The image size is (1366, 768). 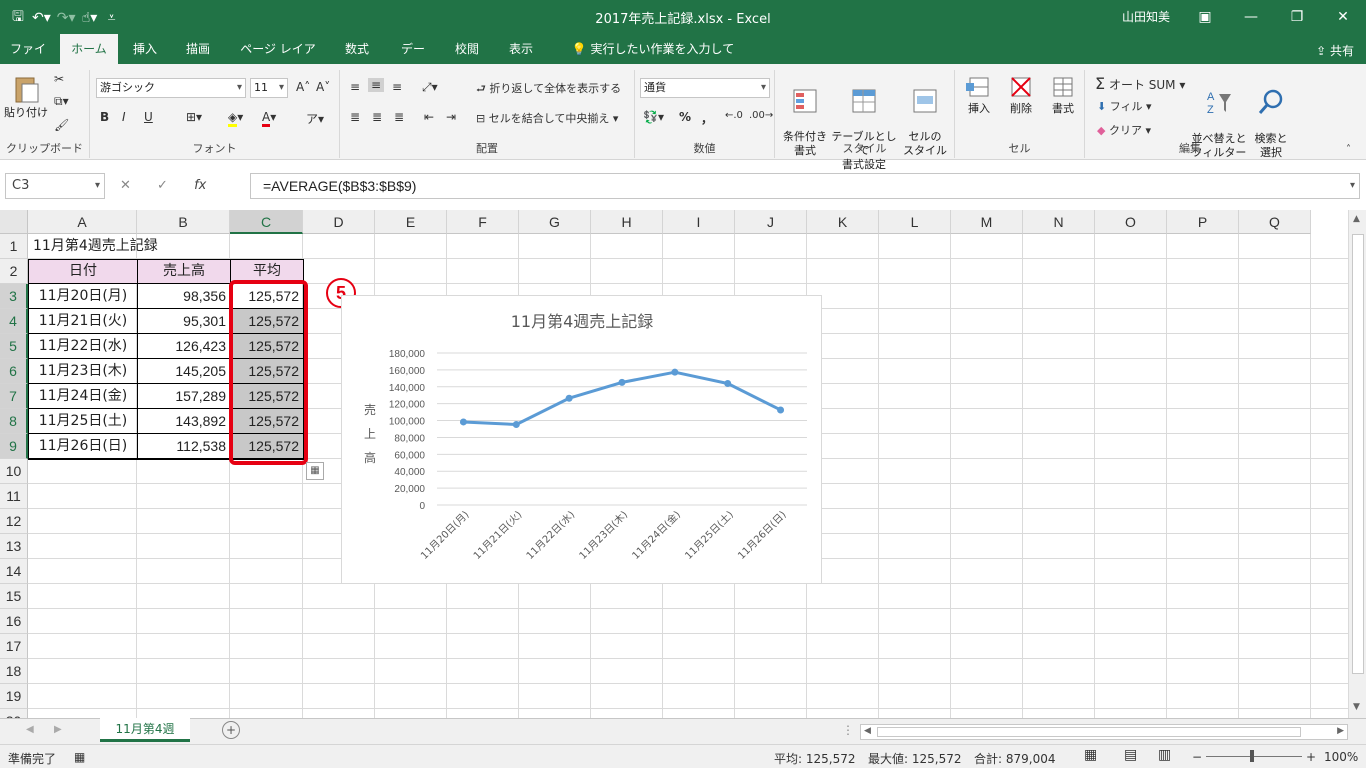 I want to click on accounting-format-icon: 💱▾, so click(x=653, y=117).